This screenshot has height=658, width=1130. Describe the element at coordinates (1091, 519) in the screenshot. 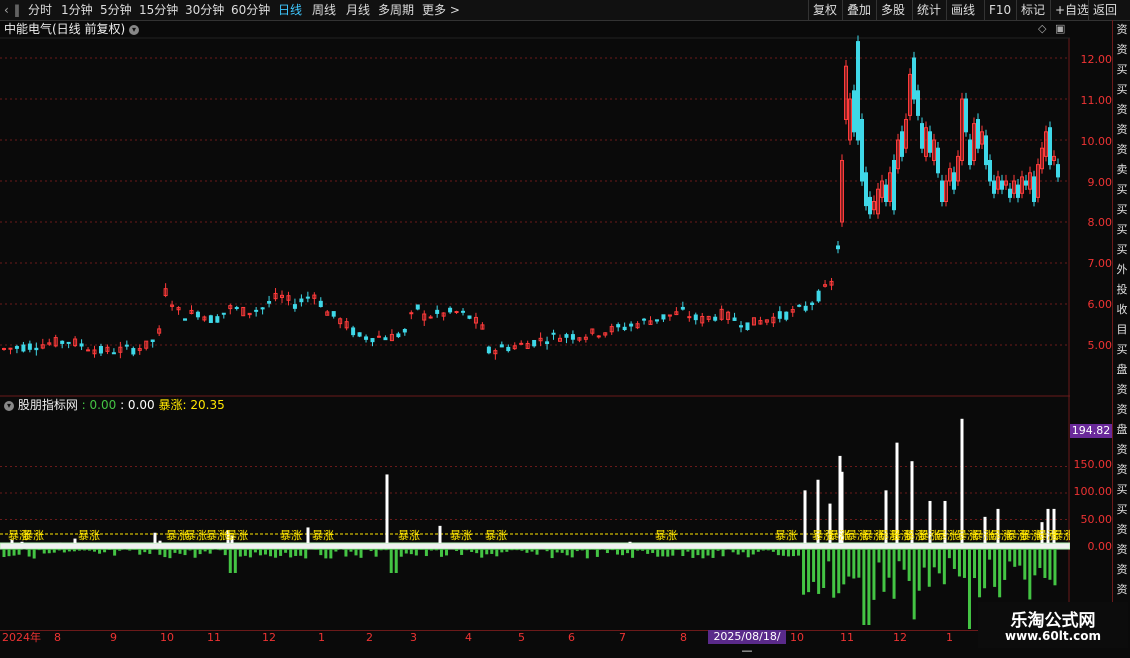

I see `indicator-tick-label: 50.00` at that location.